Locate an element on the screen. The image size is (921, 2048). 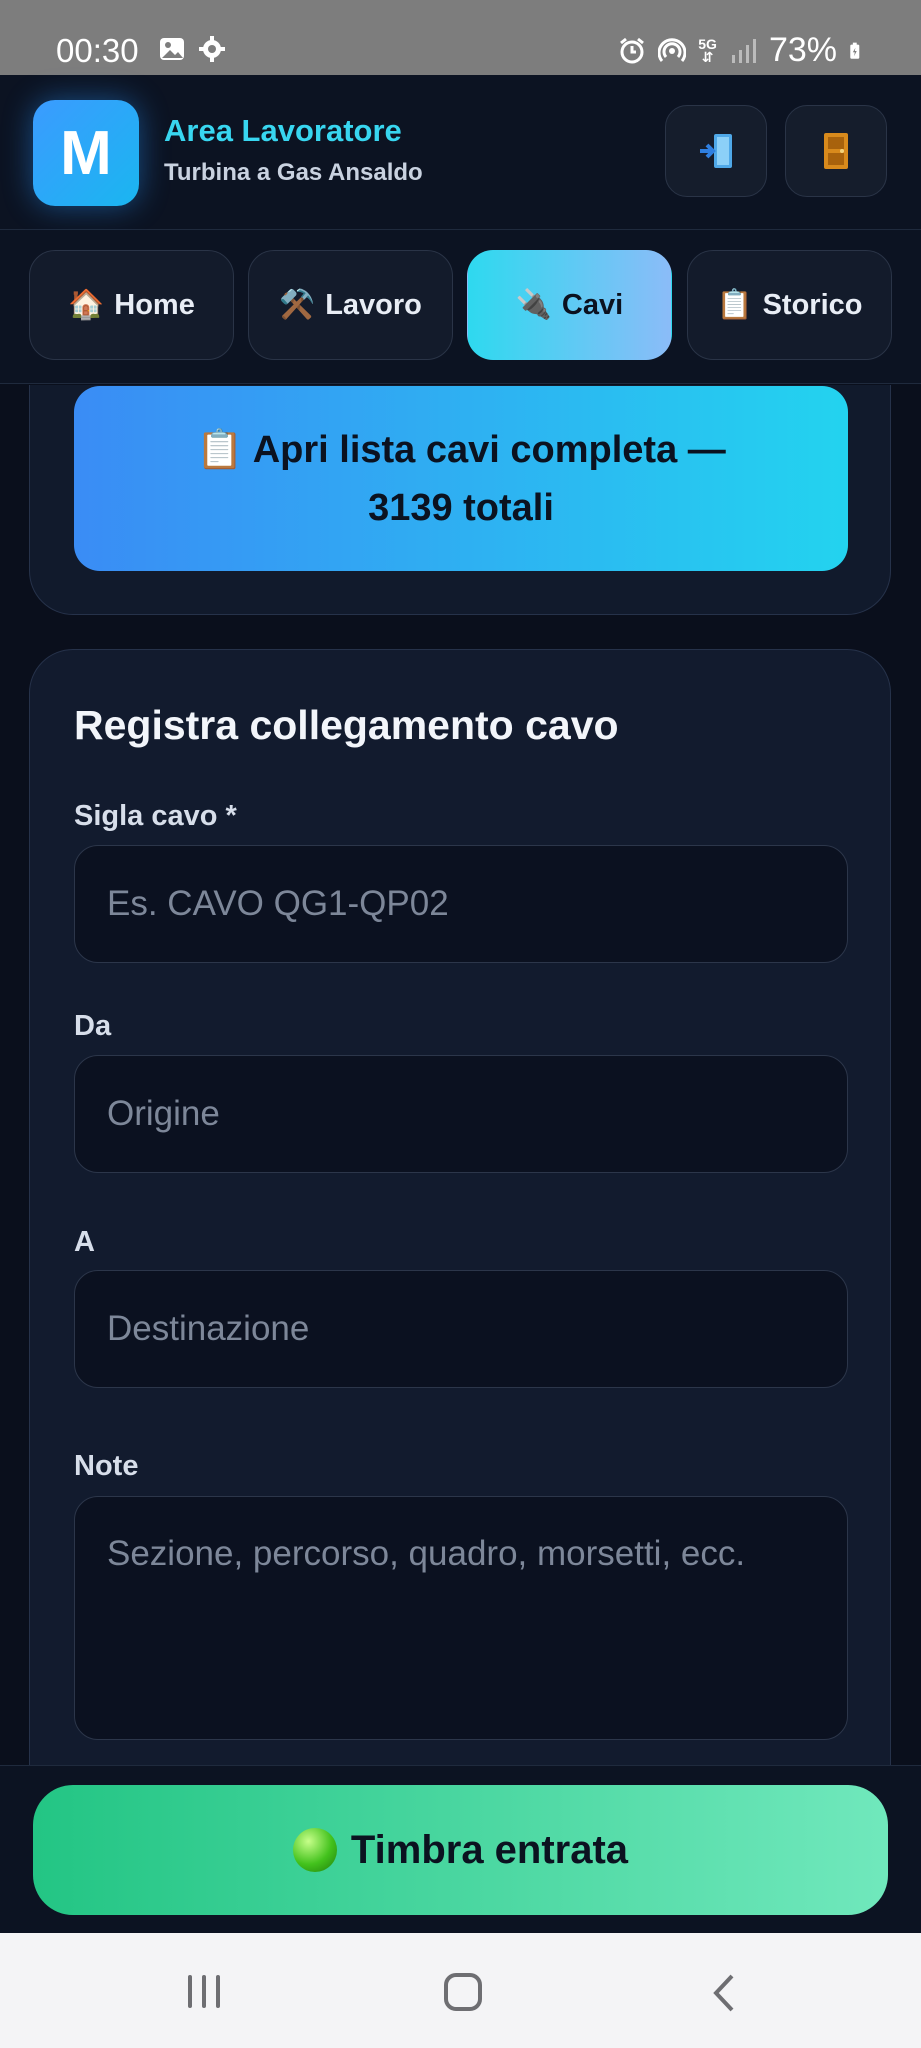
notes-textarea is located at coordinates (461, 1618).